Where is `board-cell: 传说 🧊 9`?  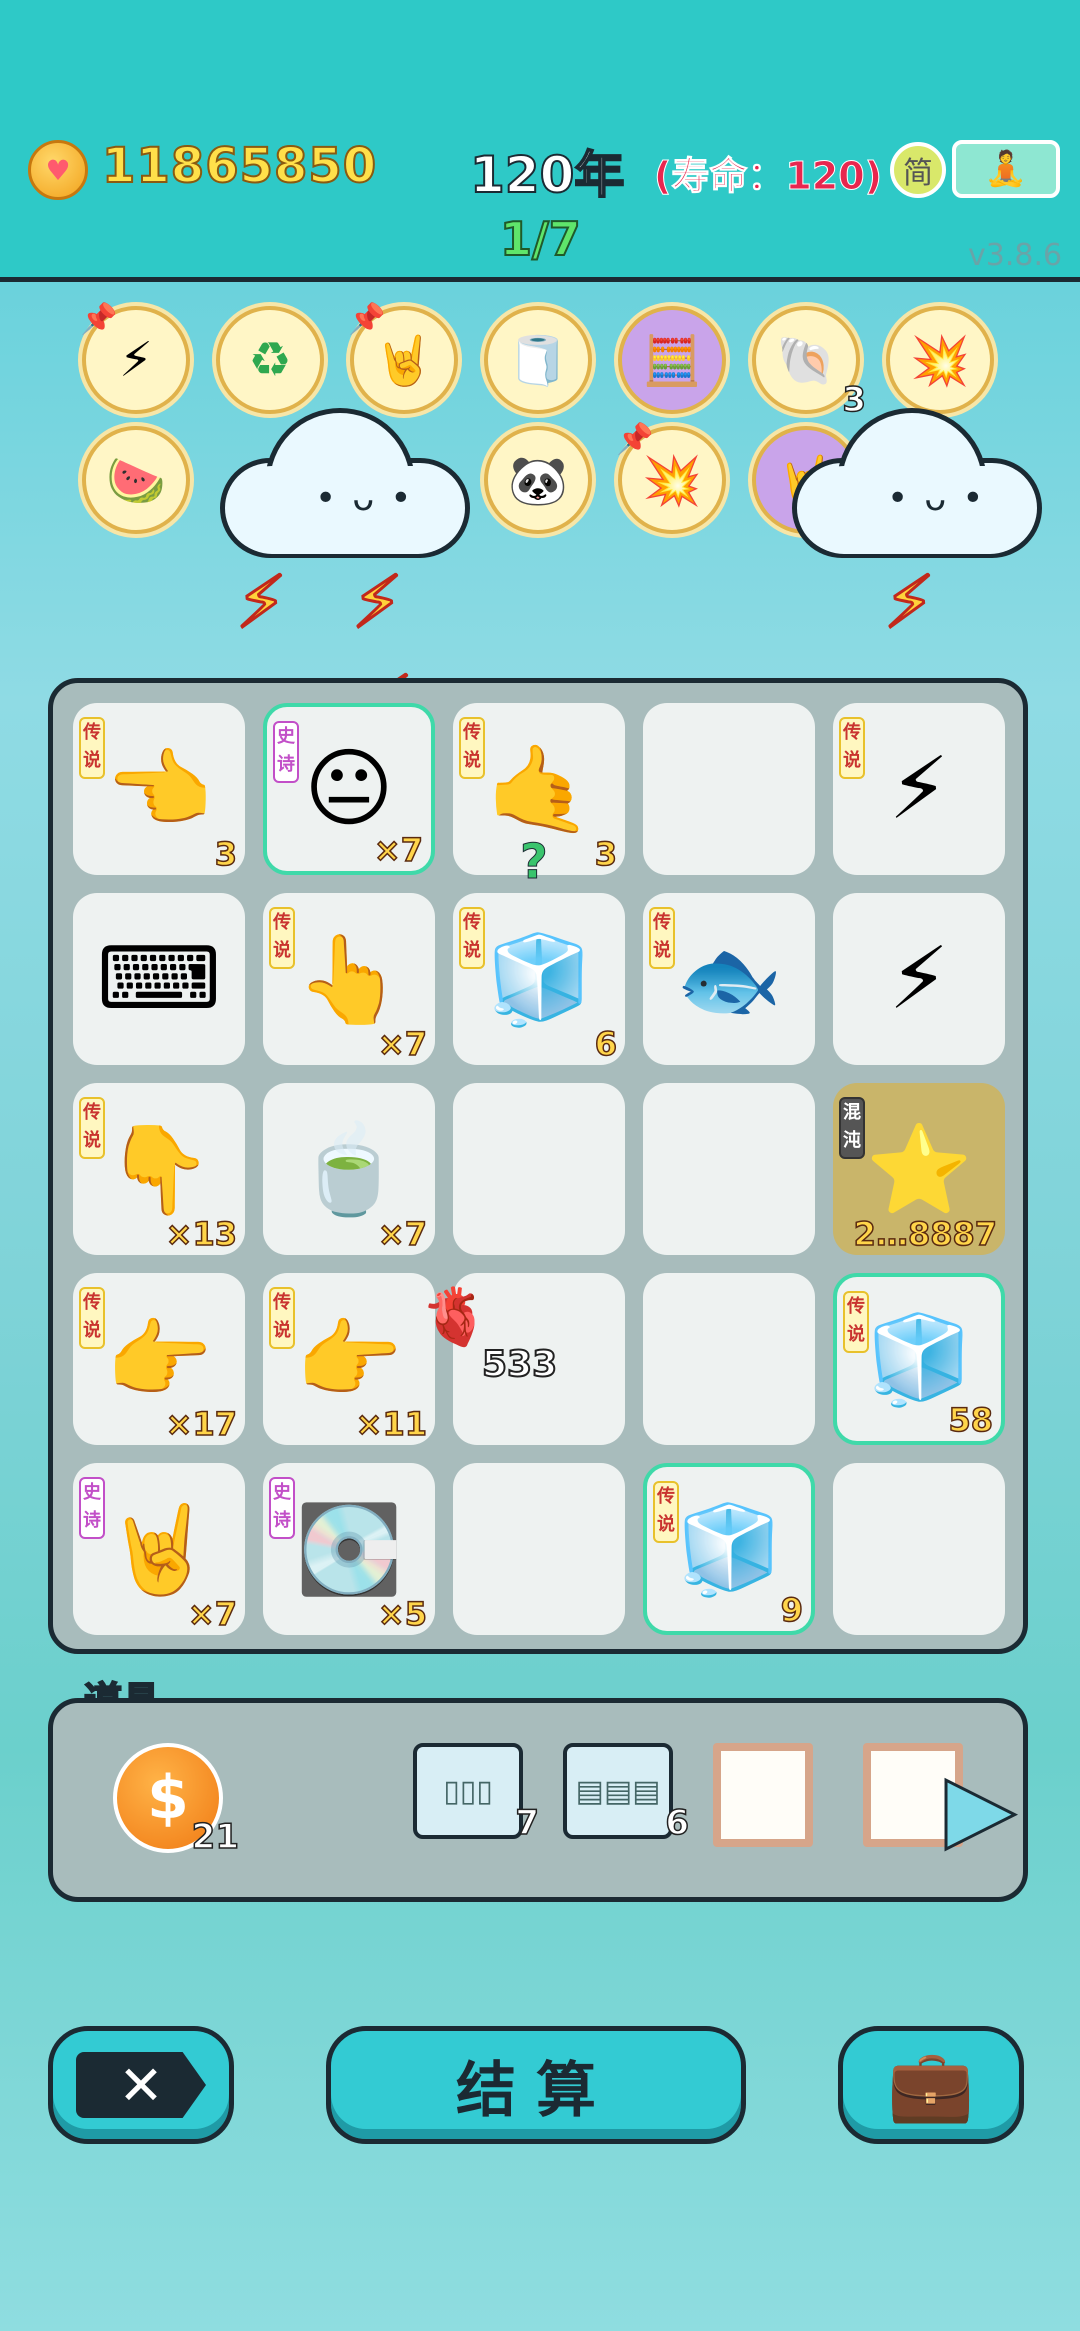
board-cell: 传说 🧊 9 is located at coordinates (729, 1549).